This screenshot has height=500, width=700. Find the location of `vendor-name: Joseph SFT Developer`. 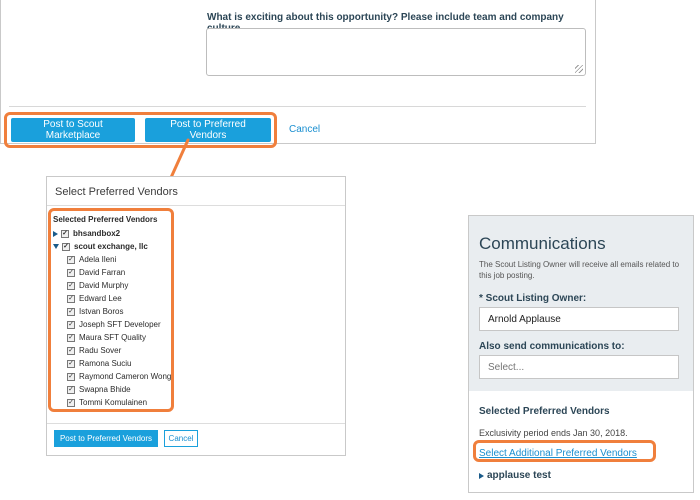

vendor-name: Joseph SFT Developer is located at coordinates (120, 324).